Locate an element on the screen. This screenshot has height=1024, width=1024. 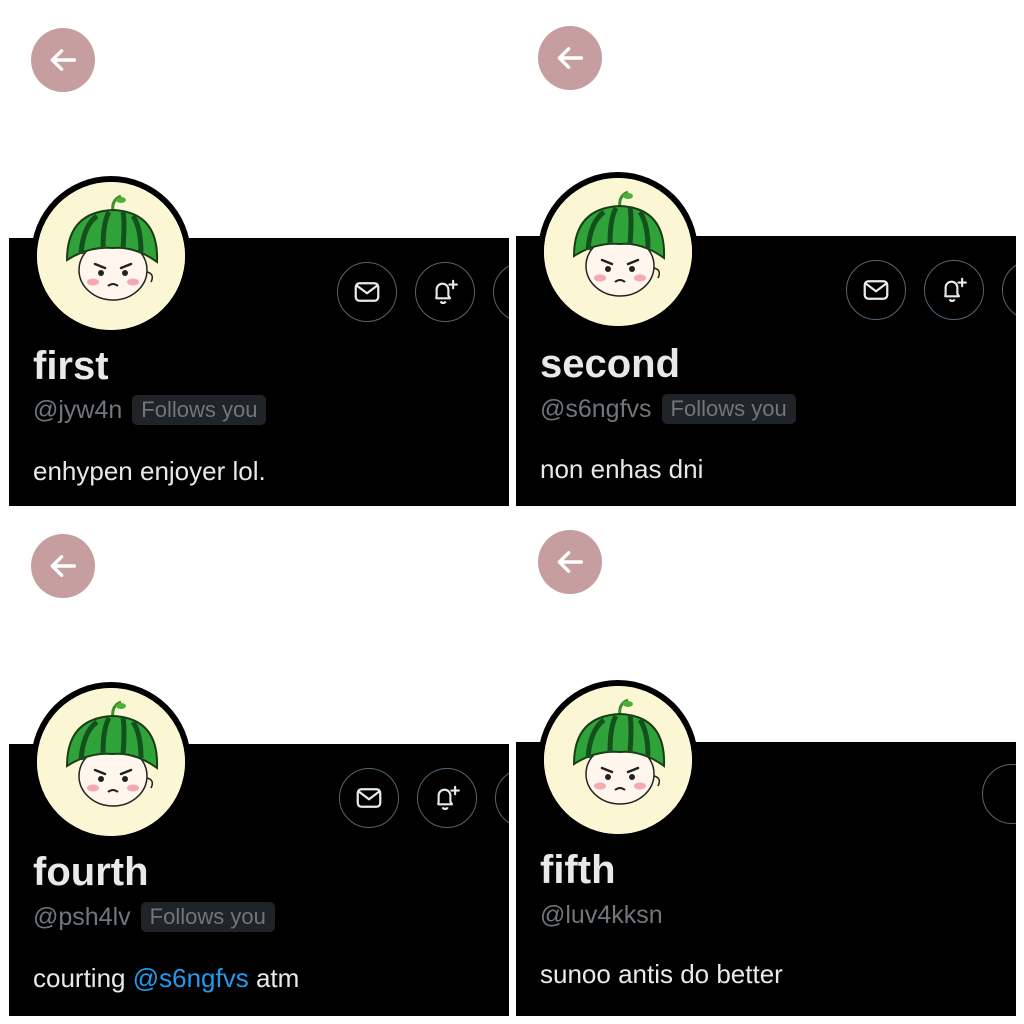
handle: @jyw4n is located at coordinates (78, 410).